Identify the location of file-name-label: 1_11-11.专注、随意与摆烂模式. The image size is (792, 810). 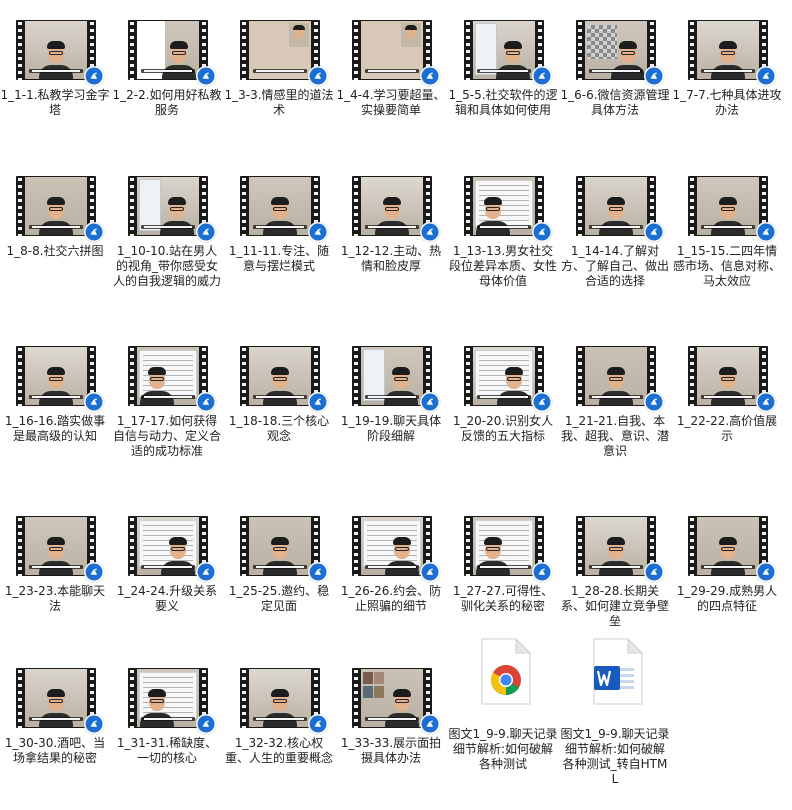
(279, 258).